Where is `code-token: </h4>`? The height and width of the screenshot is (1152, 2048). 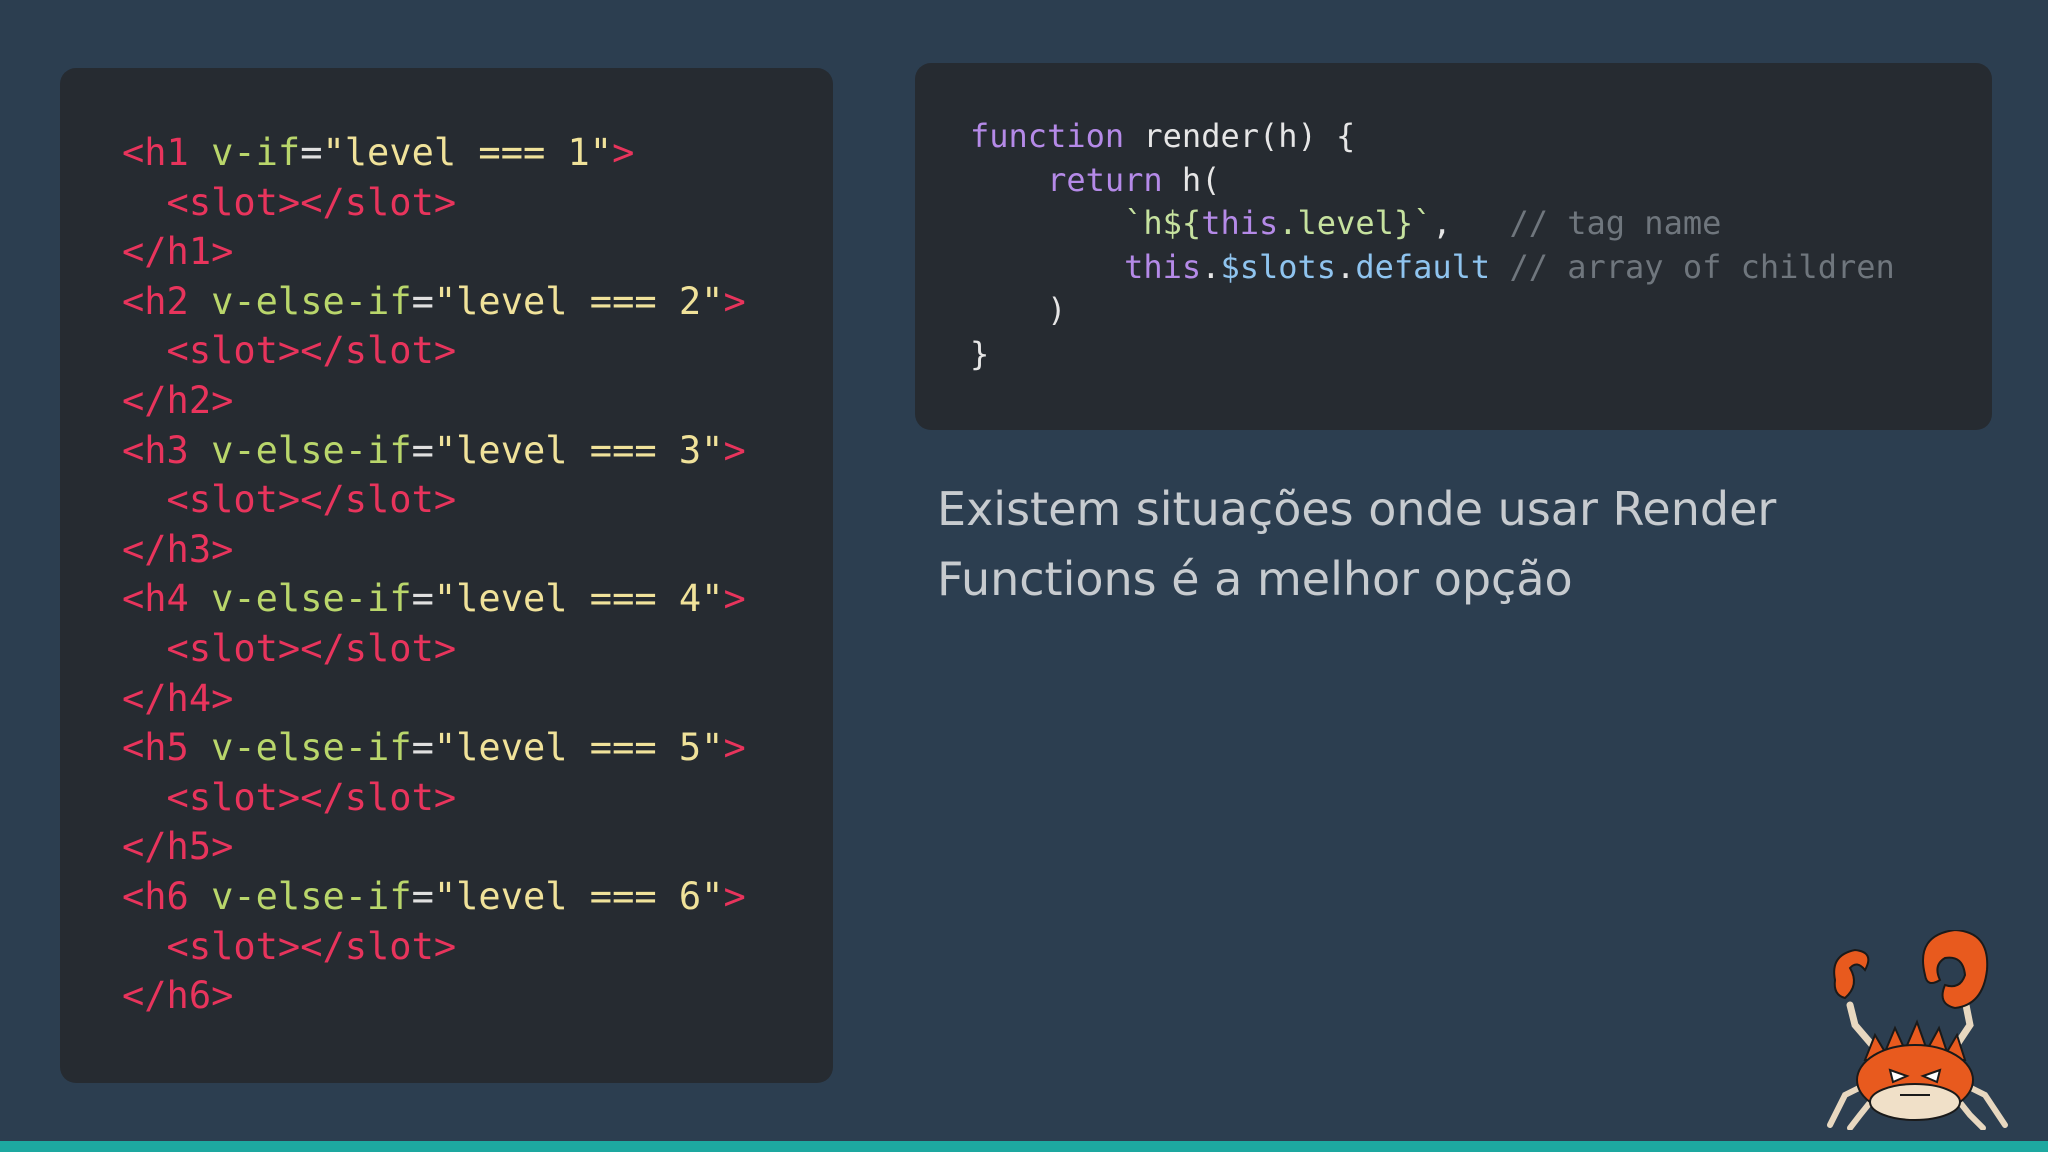 code-token: </h4> is located at coordinates (178, 698).